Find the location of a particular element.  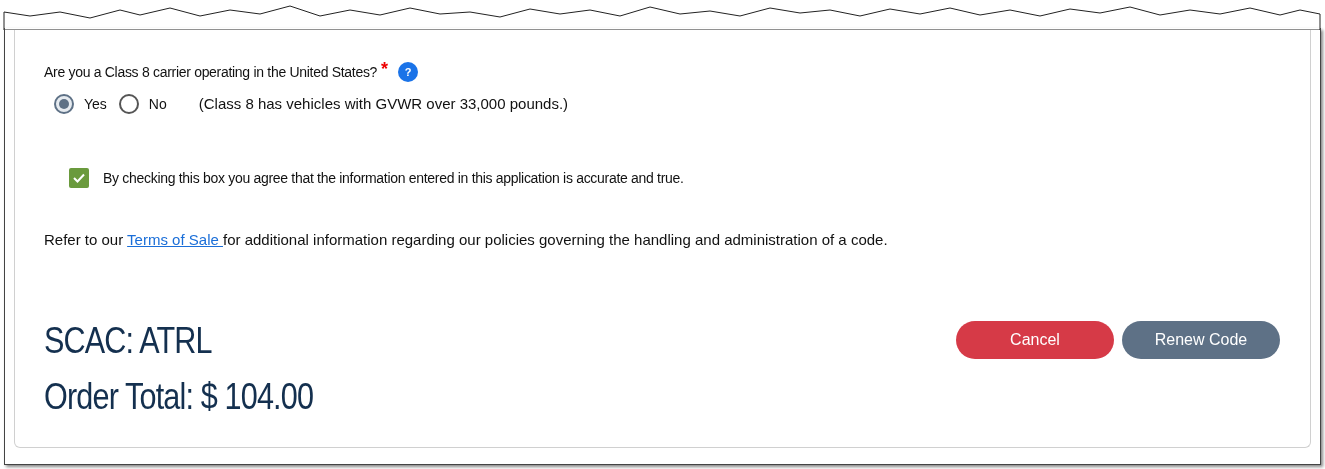

radio-option: Yes is located at coordinates (80, 104).